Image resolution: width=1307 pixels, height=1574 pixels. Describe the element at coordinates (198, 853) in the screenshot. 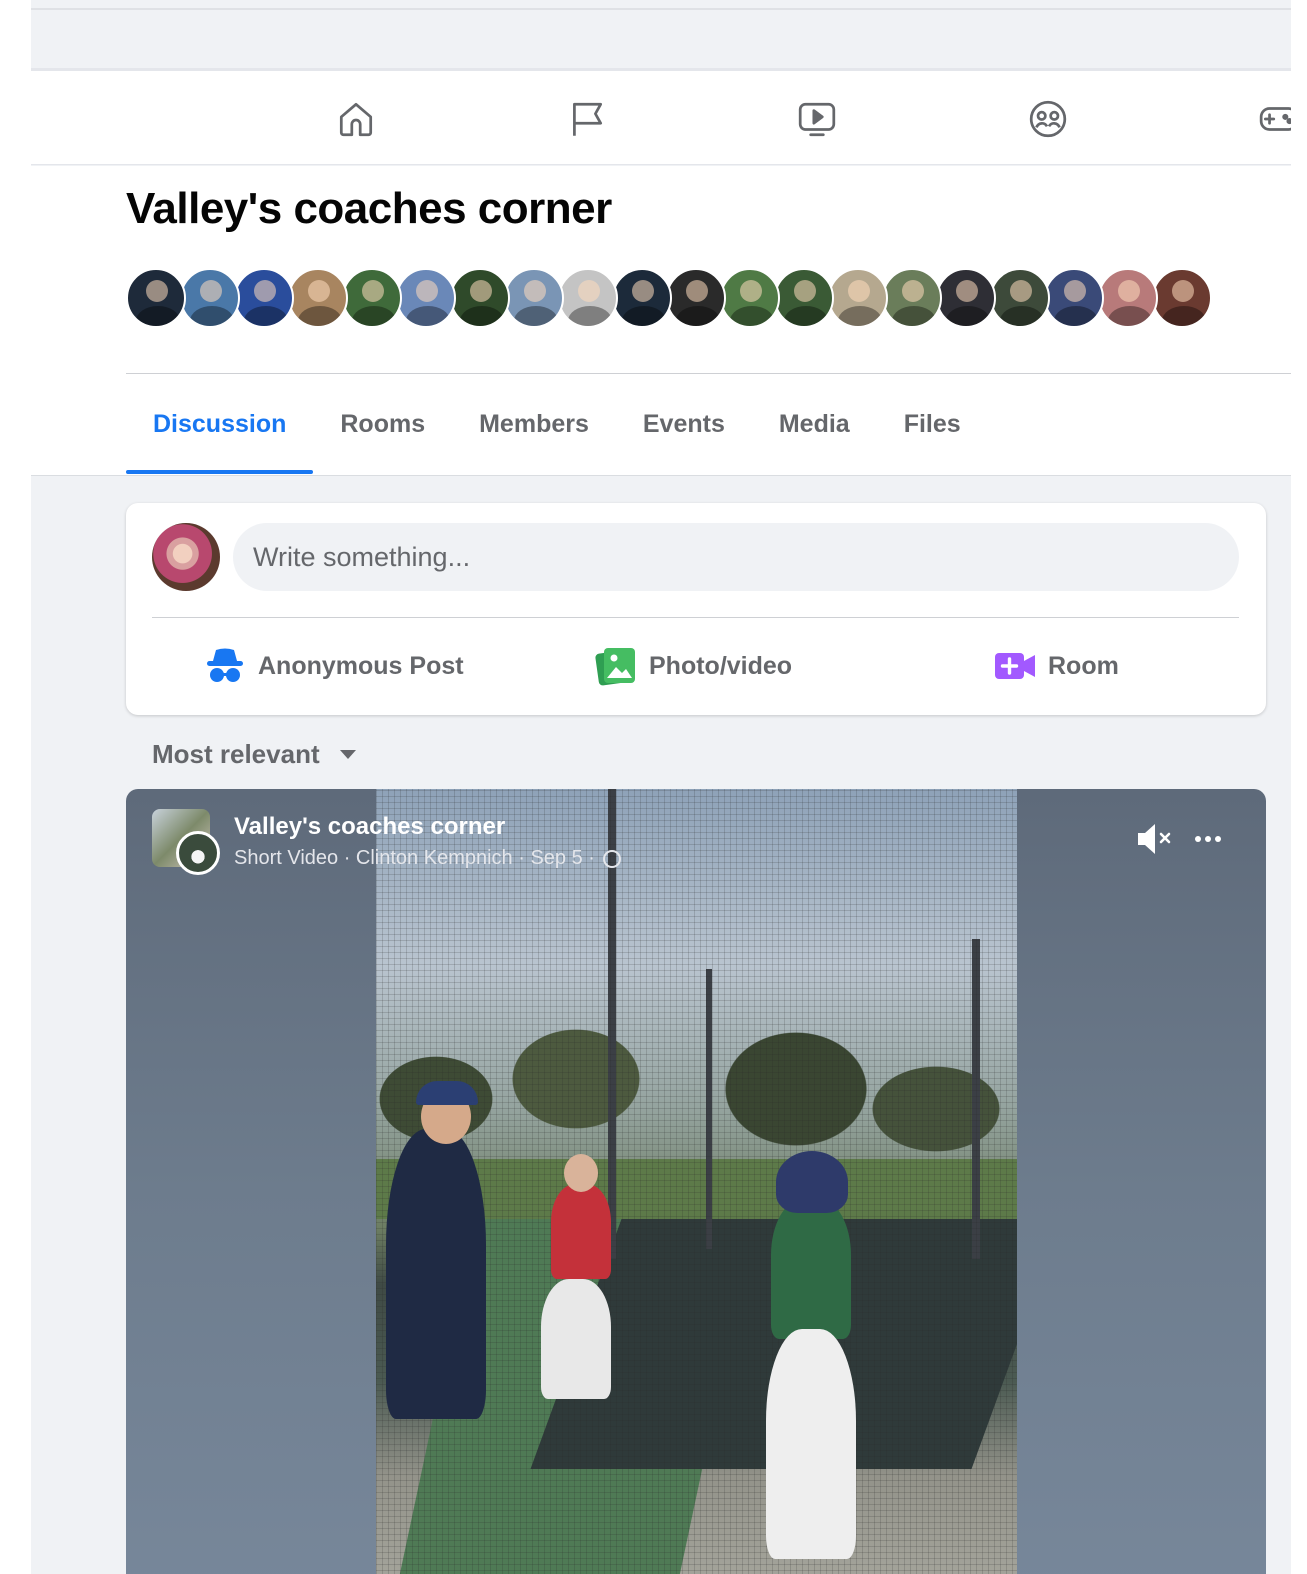

I see `author-avatar` at that location.